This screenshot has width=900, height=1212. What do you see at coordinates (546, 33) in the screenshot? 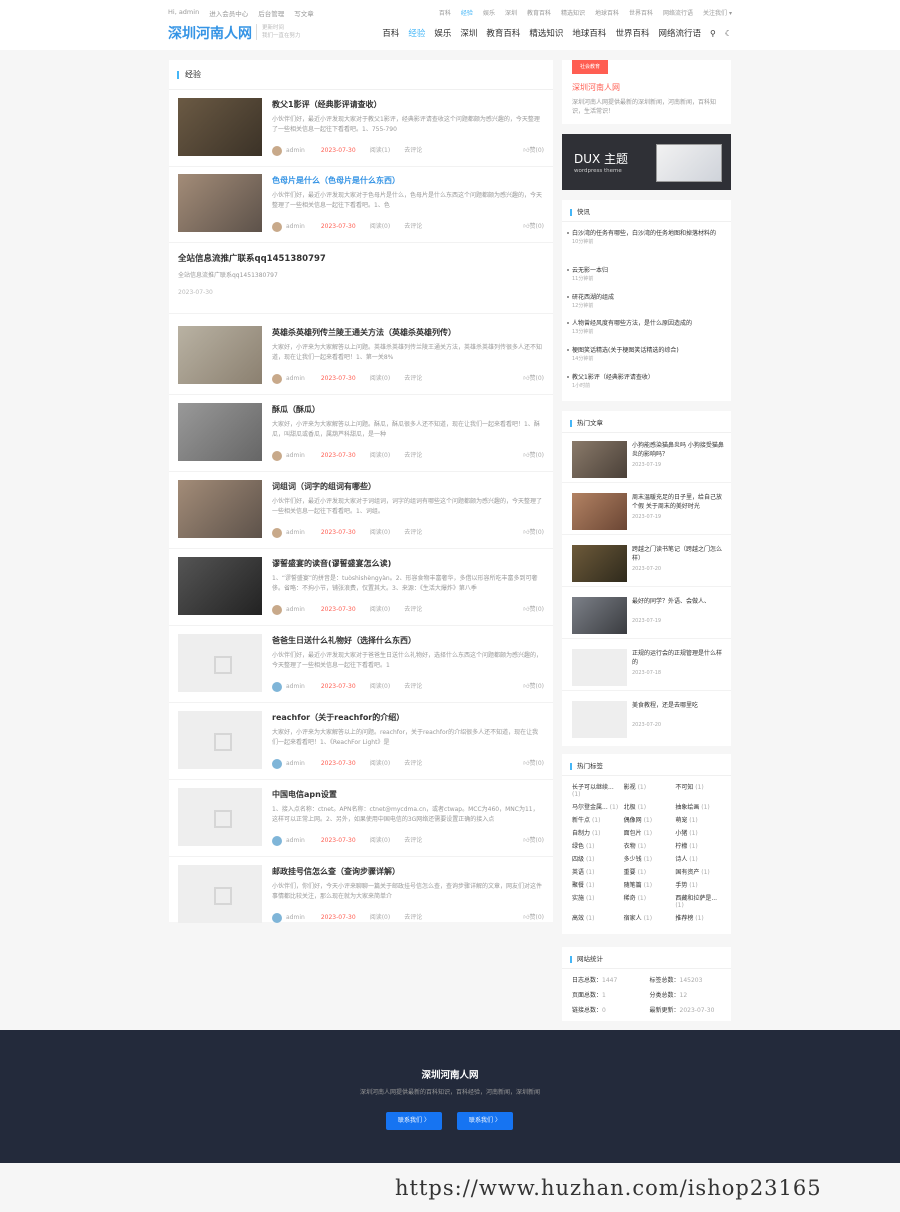
I see `nav-item-jingxuan: 精选知识` at bounding box center [546, 33].